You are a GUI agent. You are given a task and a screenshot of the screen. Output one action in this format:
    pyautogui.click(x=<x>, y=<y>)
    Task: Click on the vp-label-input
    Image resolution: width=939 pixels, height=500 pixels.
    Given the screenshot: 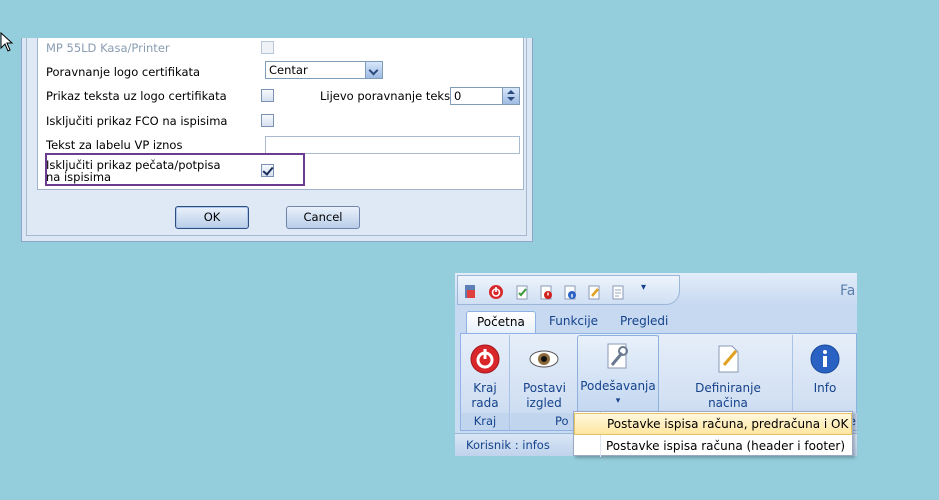 What is the action you would take?
    pyautogui.click(x=392, y=145)
    